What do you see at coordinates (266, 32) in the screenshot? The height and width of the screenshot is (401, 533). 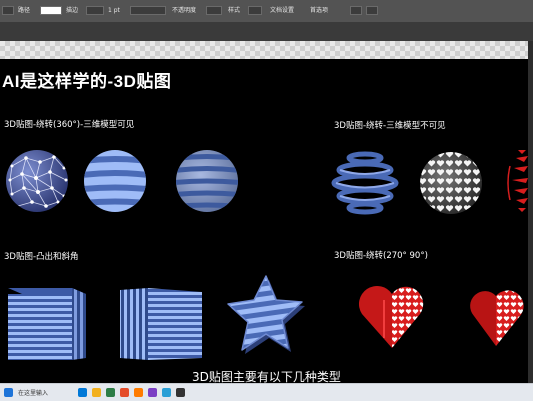 I see `document-tab-bar` at bounding box center [266, 32].